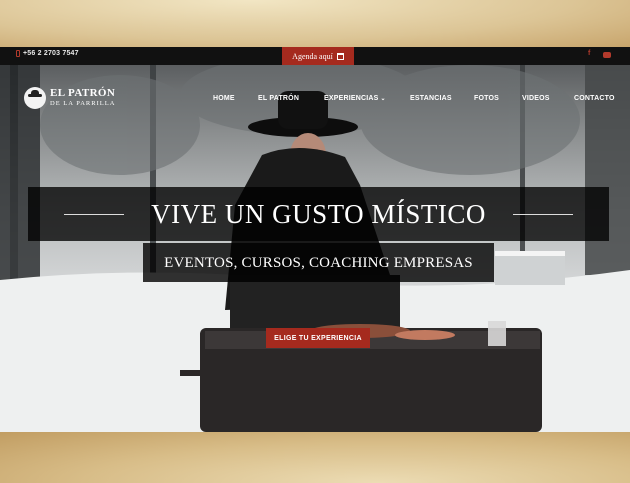 The width and height of the screenshot is (630, 483). Describe the element at coordinates (83, 104) in the screenshot. I see `brand-tagline: DE LA PARRILLA` at that location.